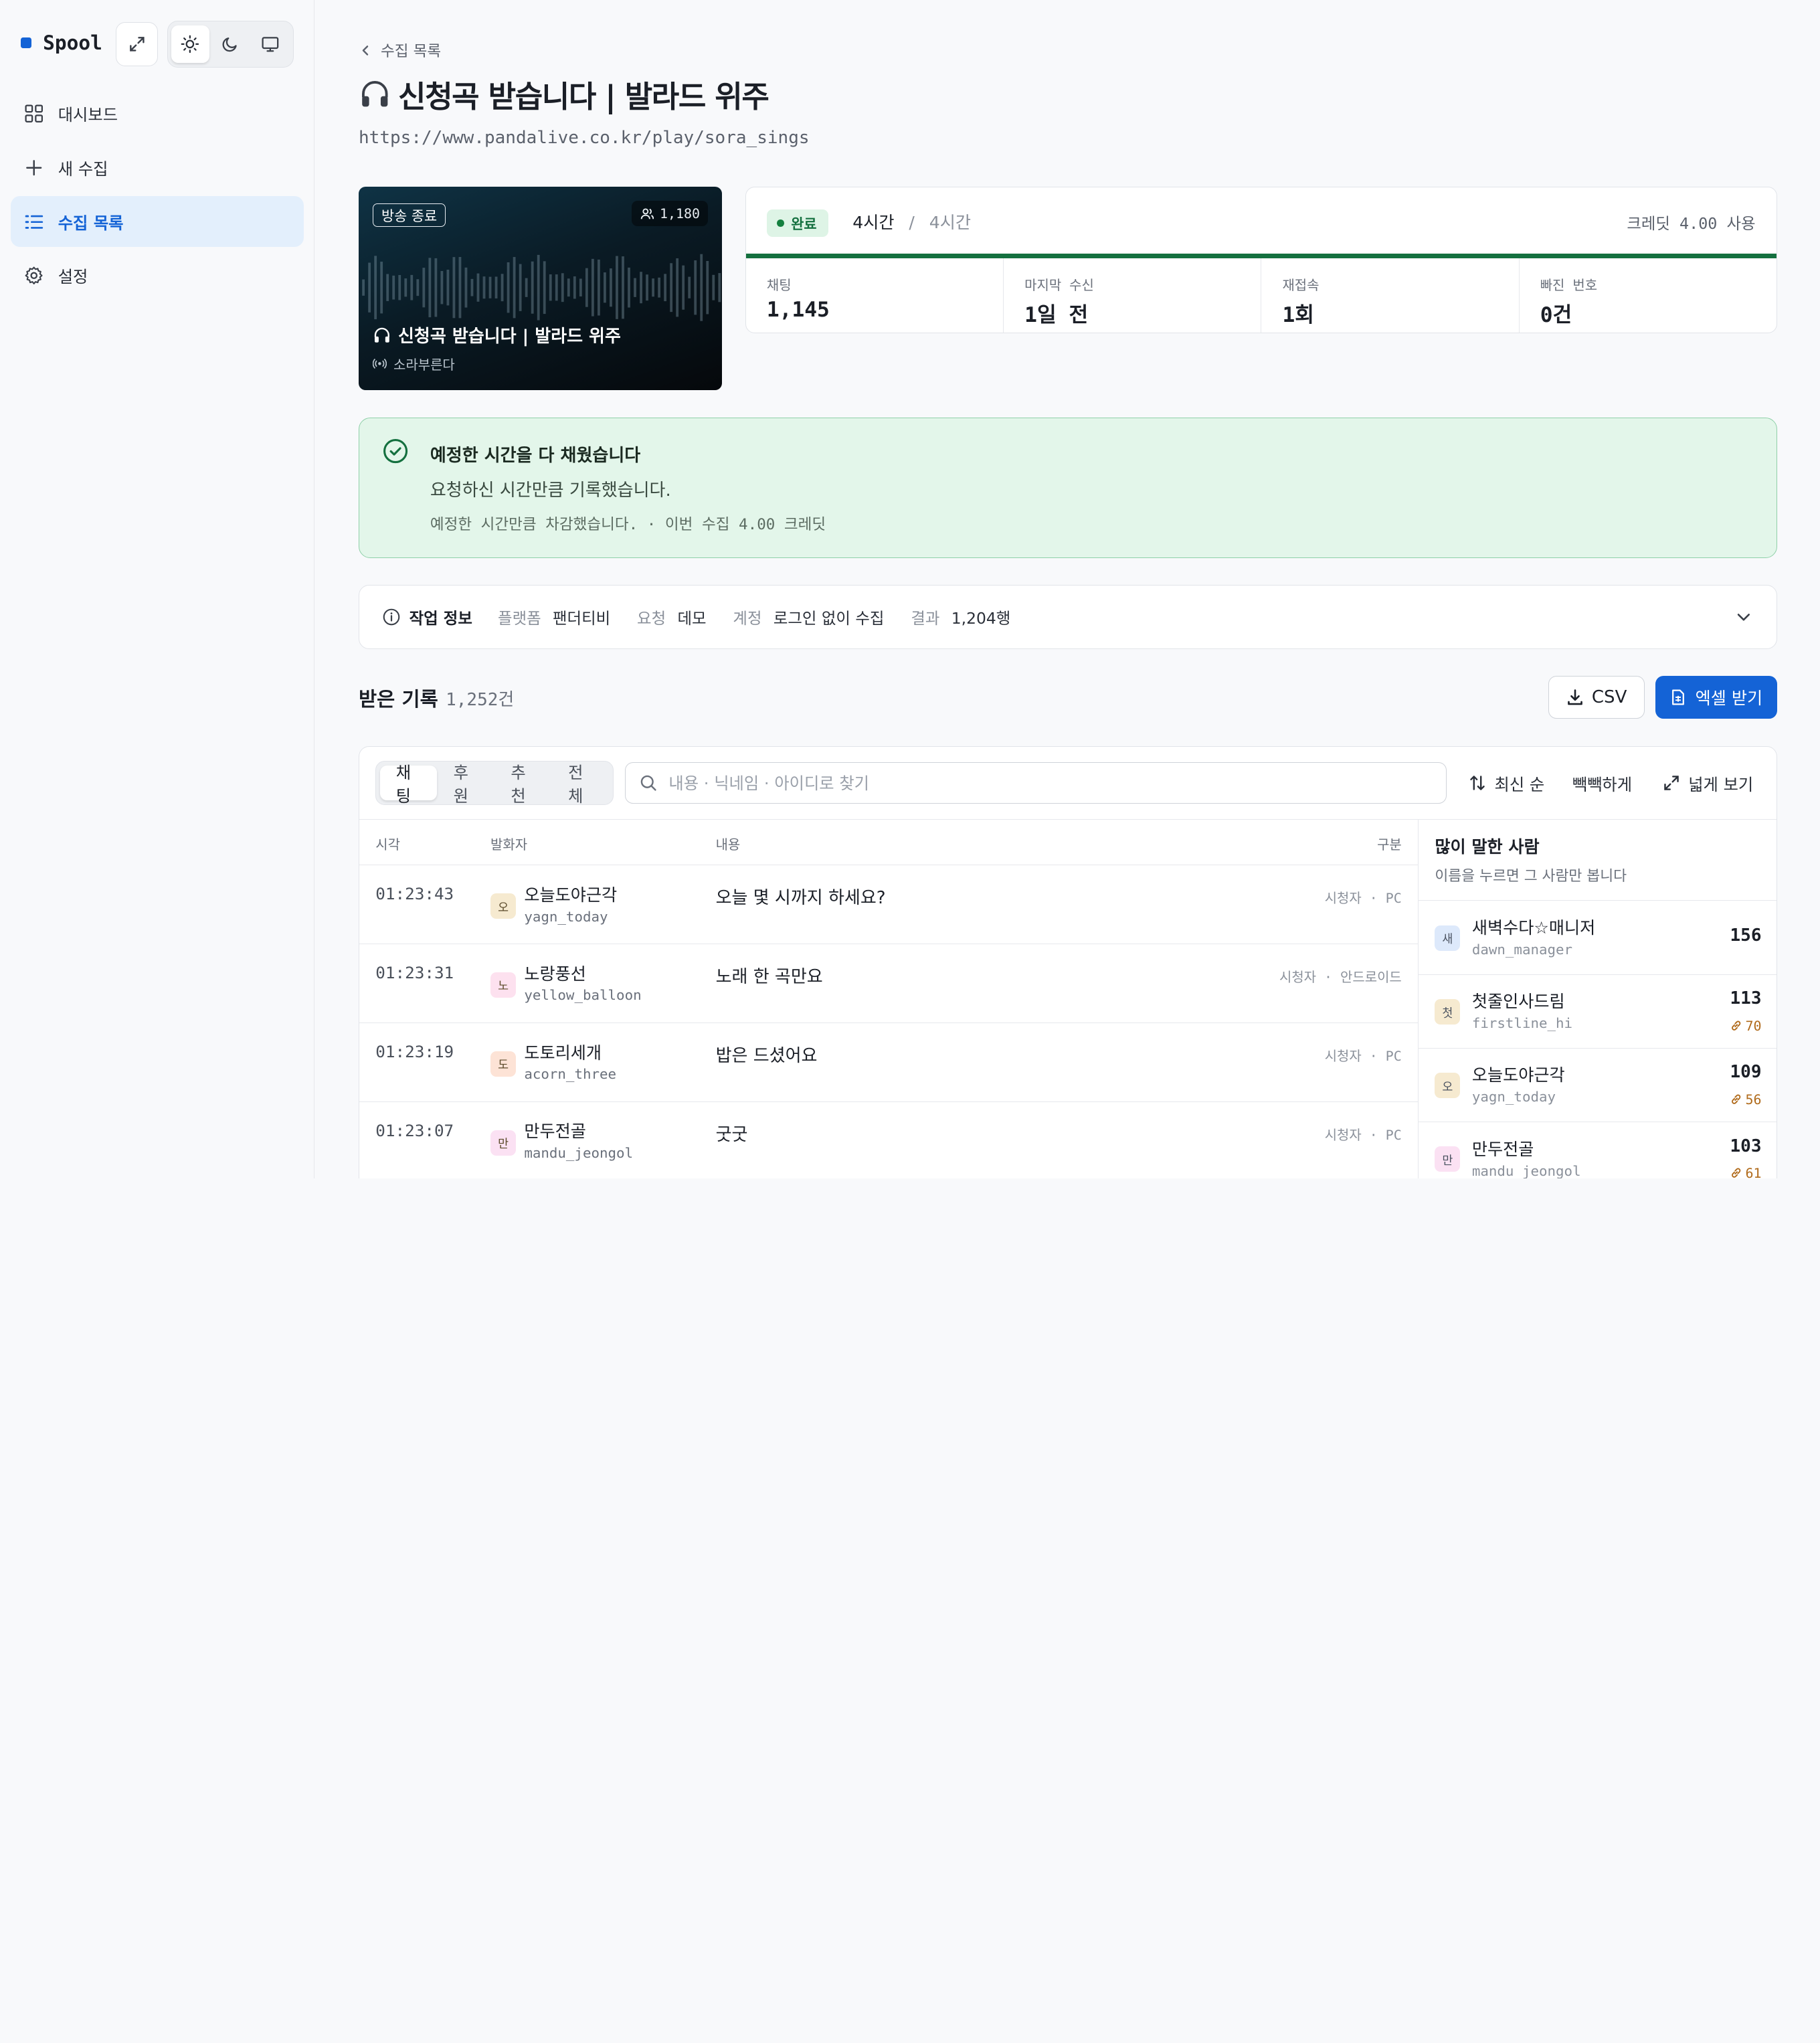  What do you see at coordinates (1736, 1025) in the screenshot?
I see `link-icon` at bounding box center [1736, 1025].